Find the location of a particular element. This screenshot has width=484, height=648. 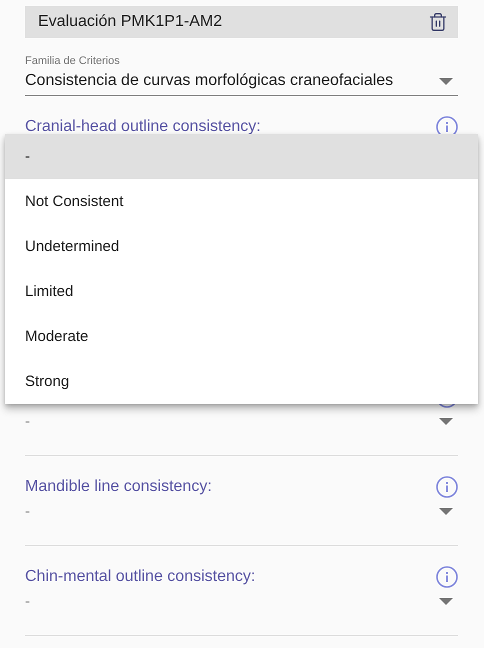

menu-item: - is located at coordinates (241, 156).